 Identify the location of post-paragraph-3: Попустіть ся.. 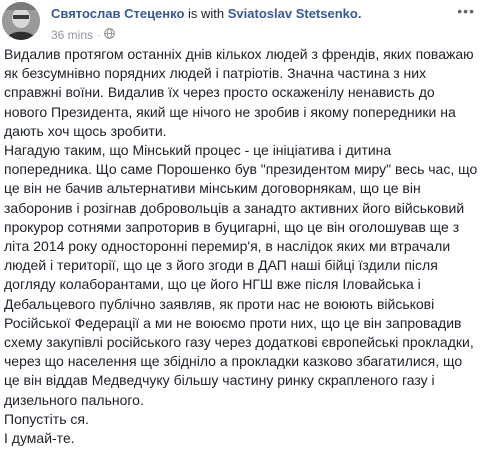
(46, 418).